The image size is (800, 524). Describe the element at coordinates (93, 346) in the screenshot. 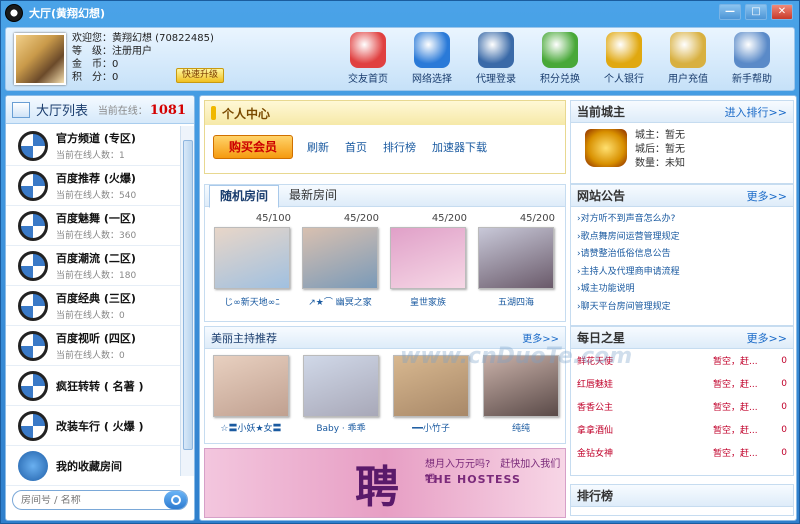

I see `room-item: 百度视听 (四区) 当前在线人数：0` at that location.